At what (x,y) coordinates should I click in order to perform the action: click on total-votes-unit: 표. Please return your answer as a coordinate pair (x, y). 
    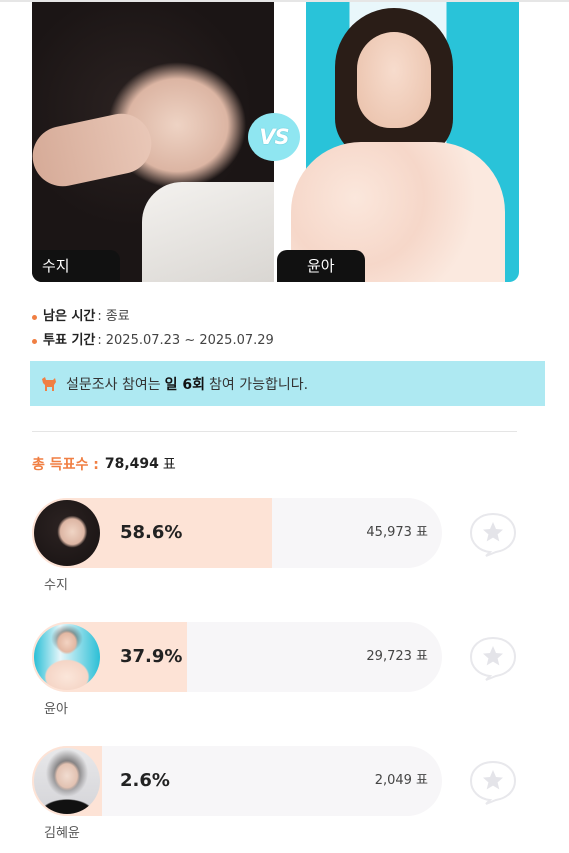
    Looking at the image, I should click on (169, 465).